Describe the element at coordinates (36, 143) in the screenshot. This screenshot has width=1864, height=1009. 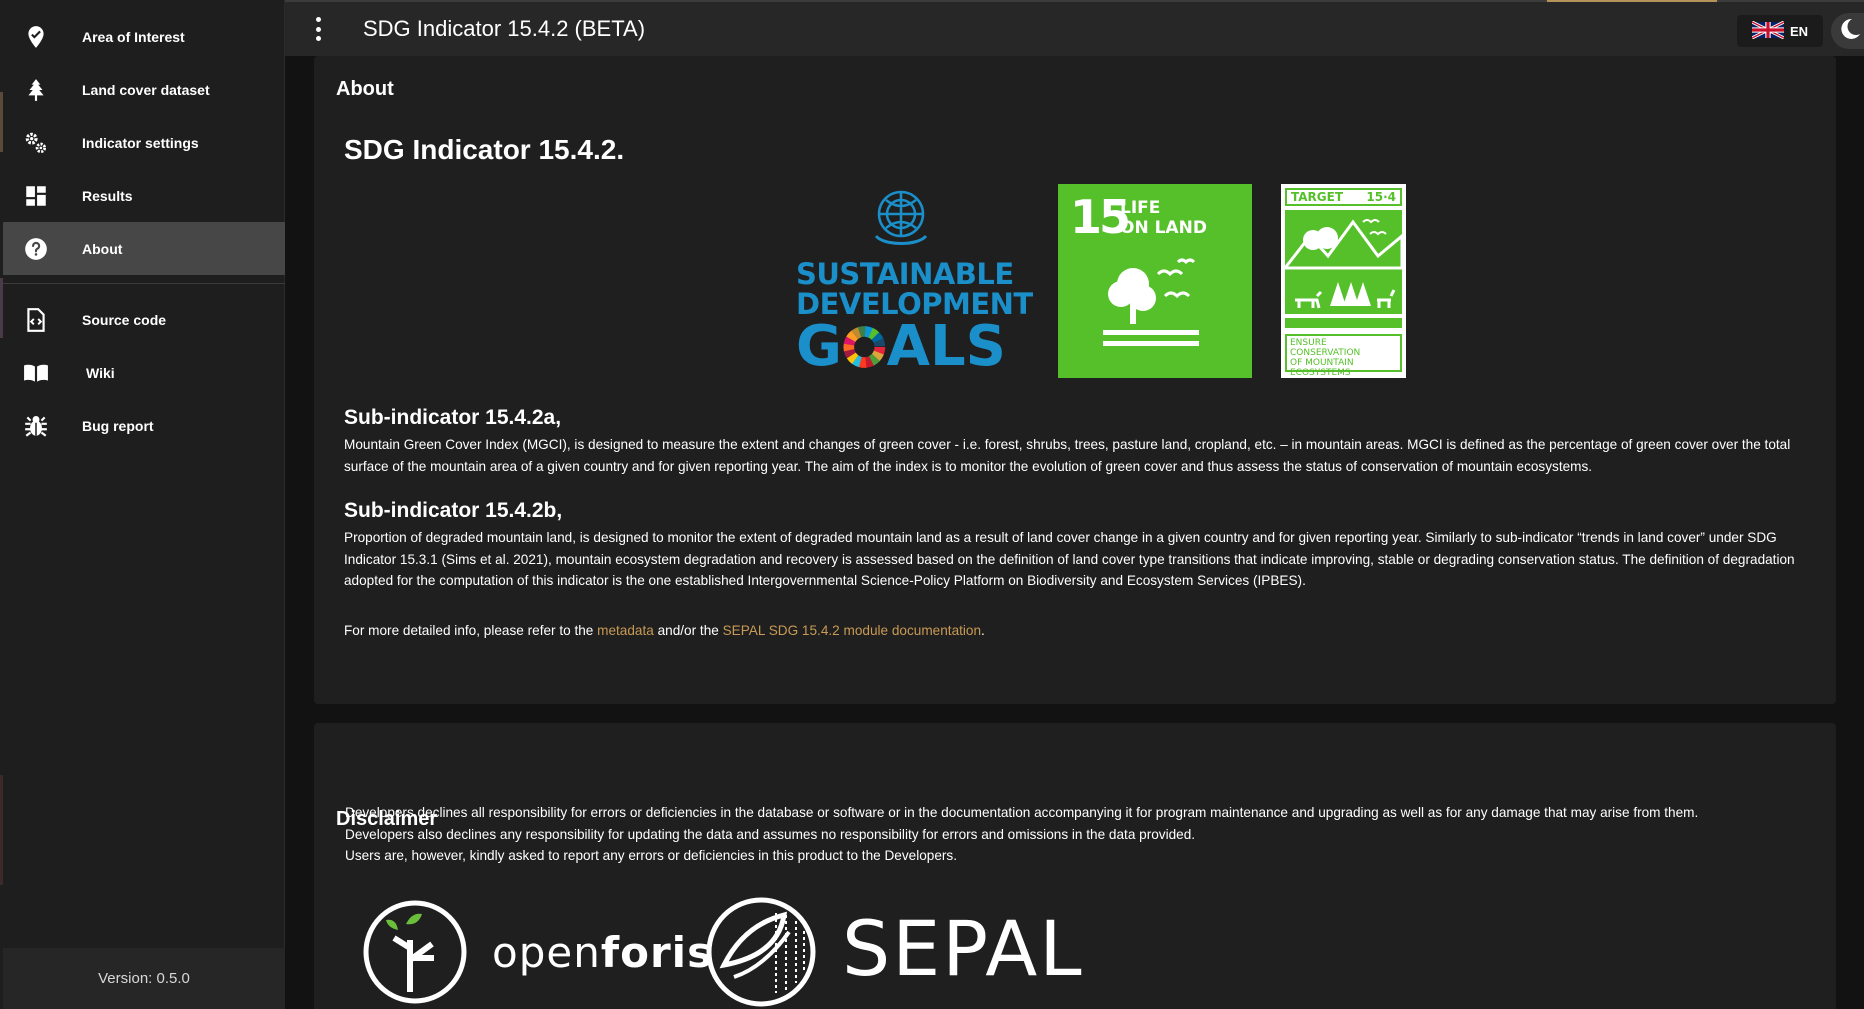
I see `cogs-icon` at that location.